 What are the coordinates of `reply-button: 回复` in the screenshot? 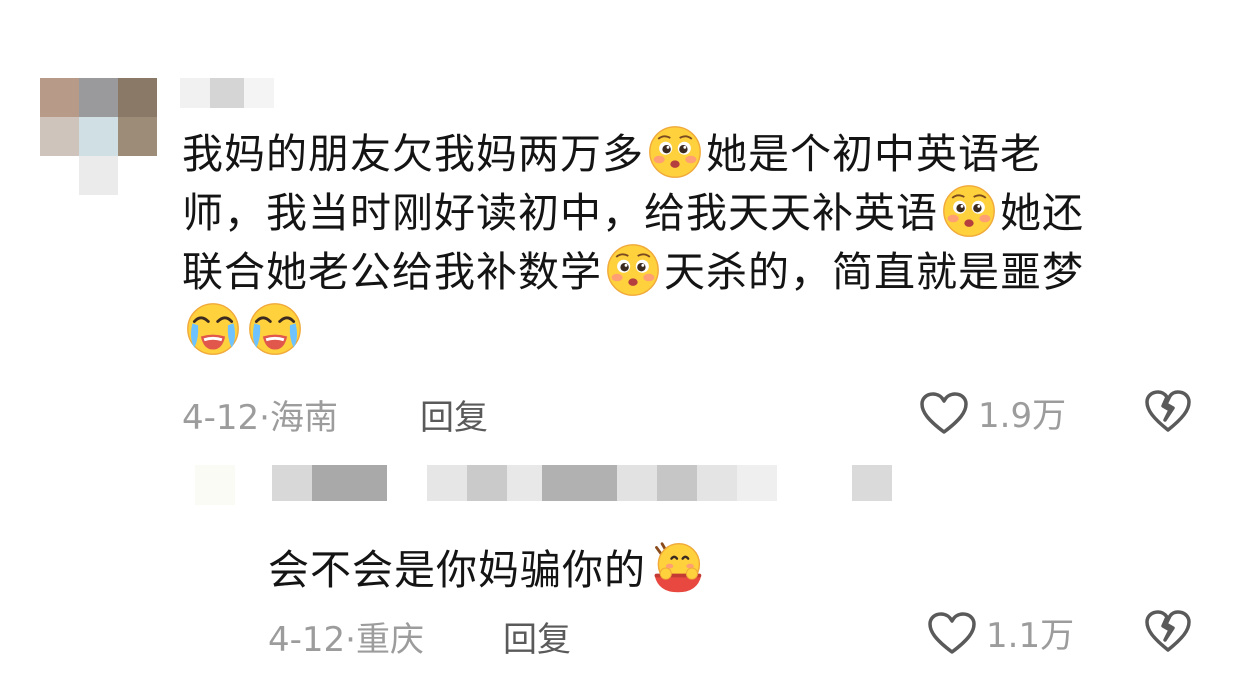 It's located at (454, 414).